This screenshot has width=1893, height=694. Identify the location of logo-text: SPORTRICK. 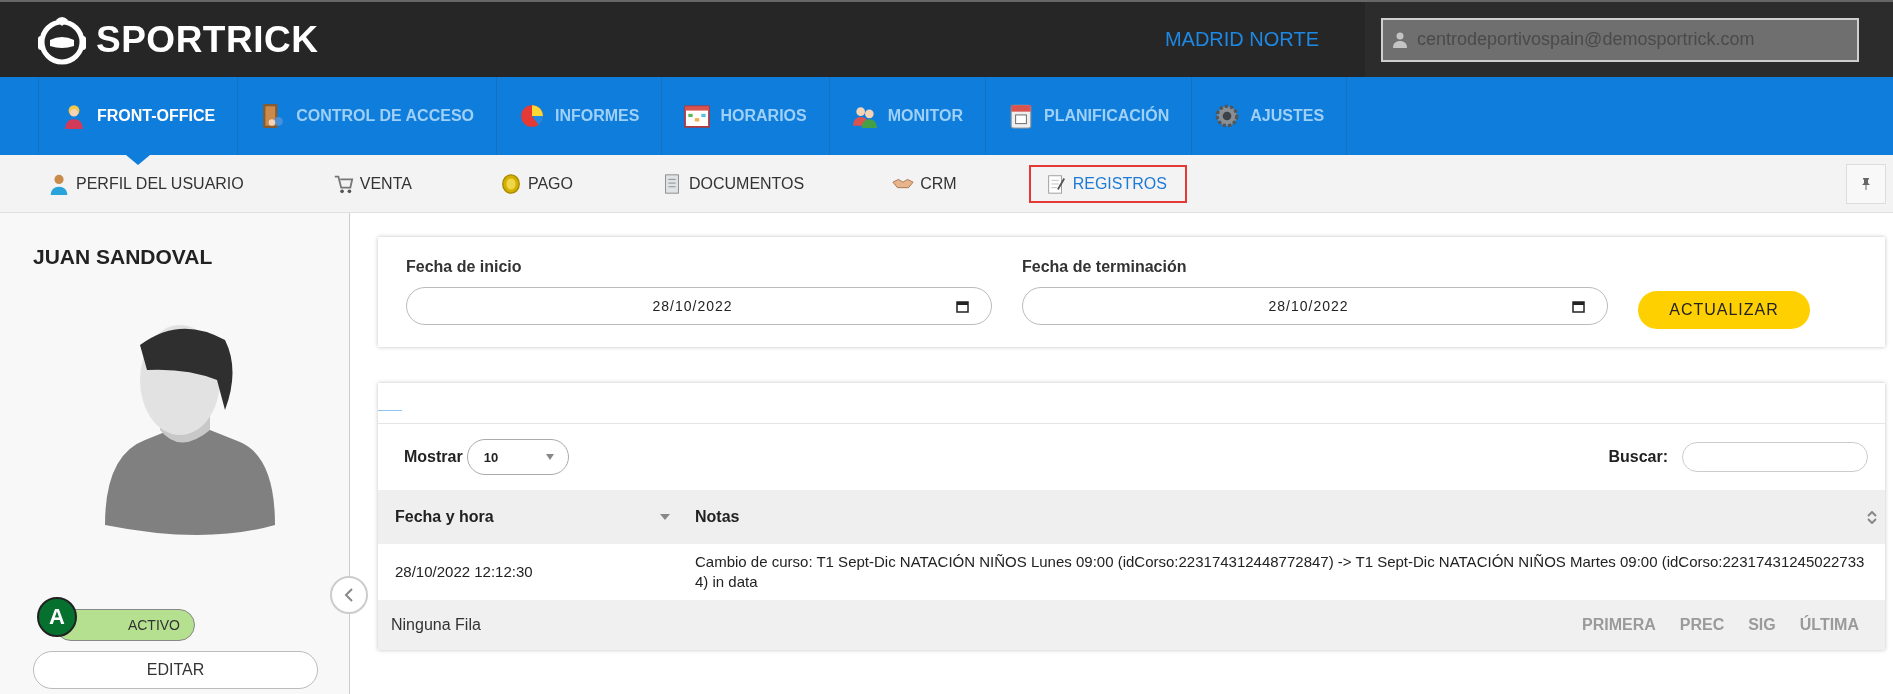
(207, 39).